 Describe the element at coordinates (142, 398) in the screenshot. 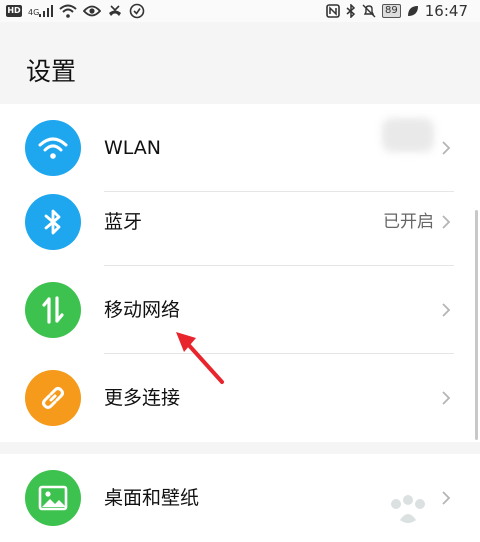

I see `setting-label: 更多连接` at that location.